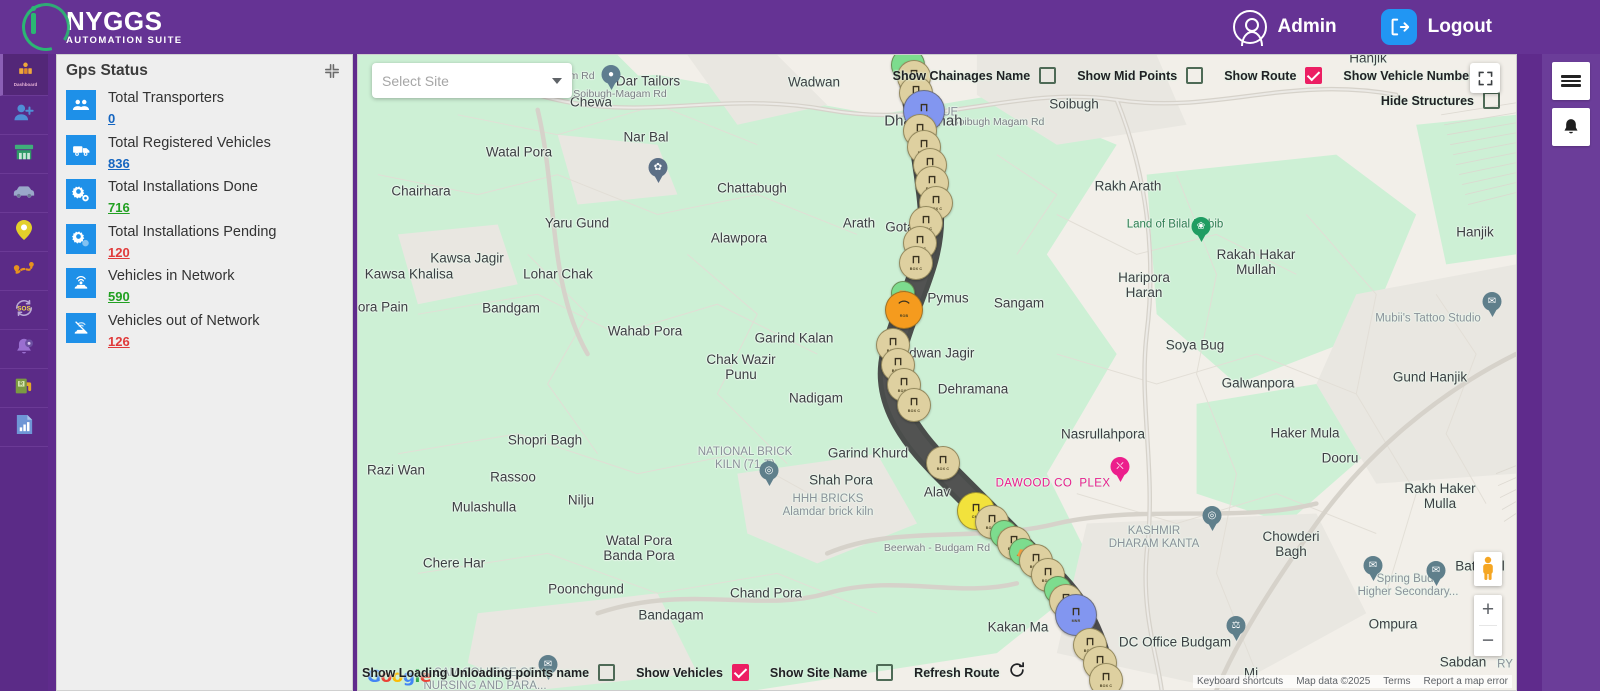  I want to click on sidebar-item-dashboard: Dashboard, so click(24, 75).